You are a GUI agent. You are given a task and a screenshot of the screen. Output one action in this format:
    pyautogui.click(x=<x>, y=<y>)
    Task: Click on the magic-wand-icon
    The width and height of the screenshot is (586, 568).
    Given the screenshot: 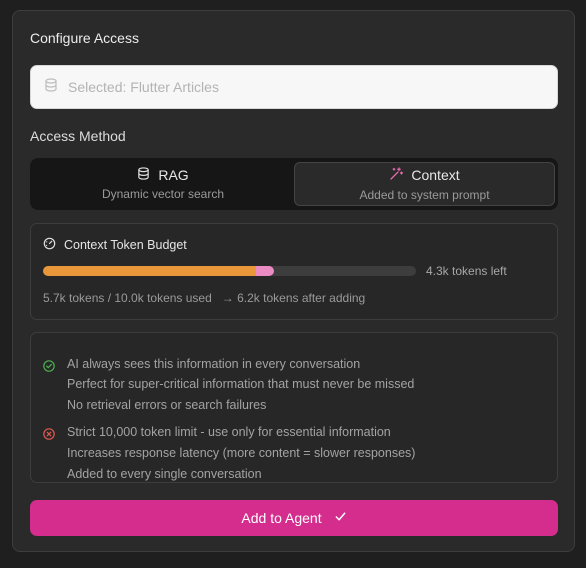 What is the action you would take?
    pyautogui.click(x=396, y=175)
    